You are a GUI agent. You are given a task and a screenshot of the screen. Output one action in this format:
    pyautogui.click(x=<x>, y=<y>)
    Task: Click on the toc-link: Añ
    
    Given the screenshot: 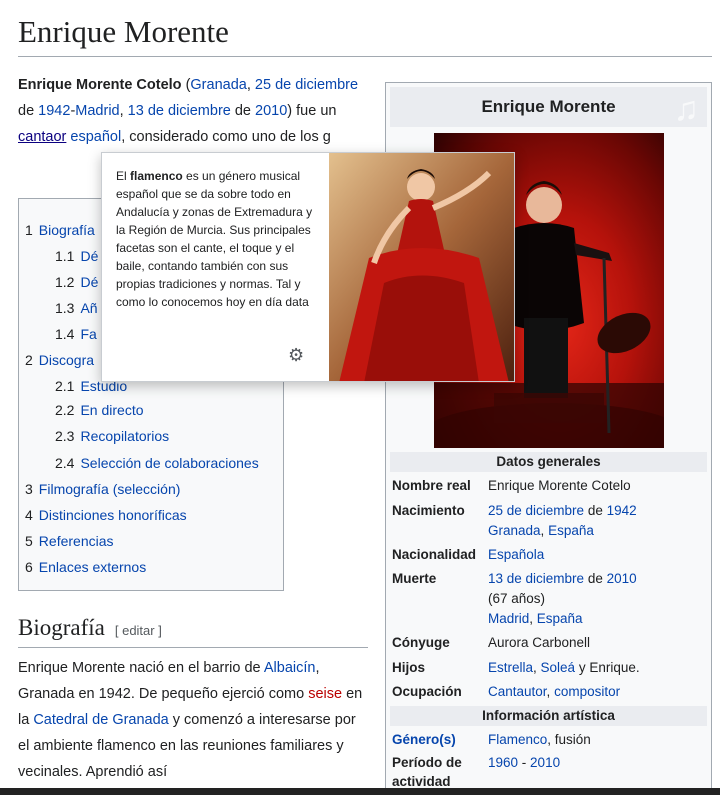 What is the action you would take?
    pyautogui.click(x=88, y=308)
    